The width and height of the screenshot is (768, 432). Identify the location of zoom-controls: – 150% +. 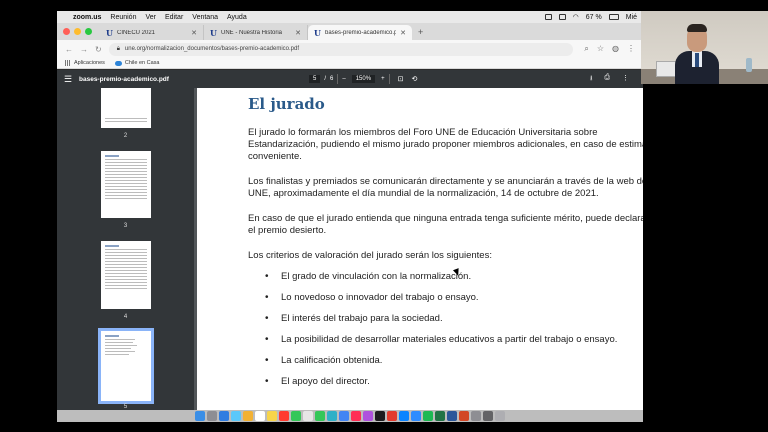
(363, 79).